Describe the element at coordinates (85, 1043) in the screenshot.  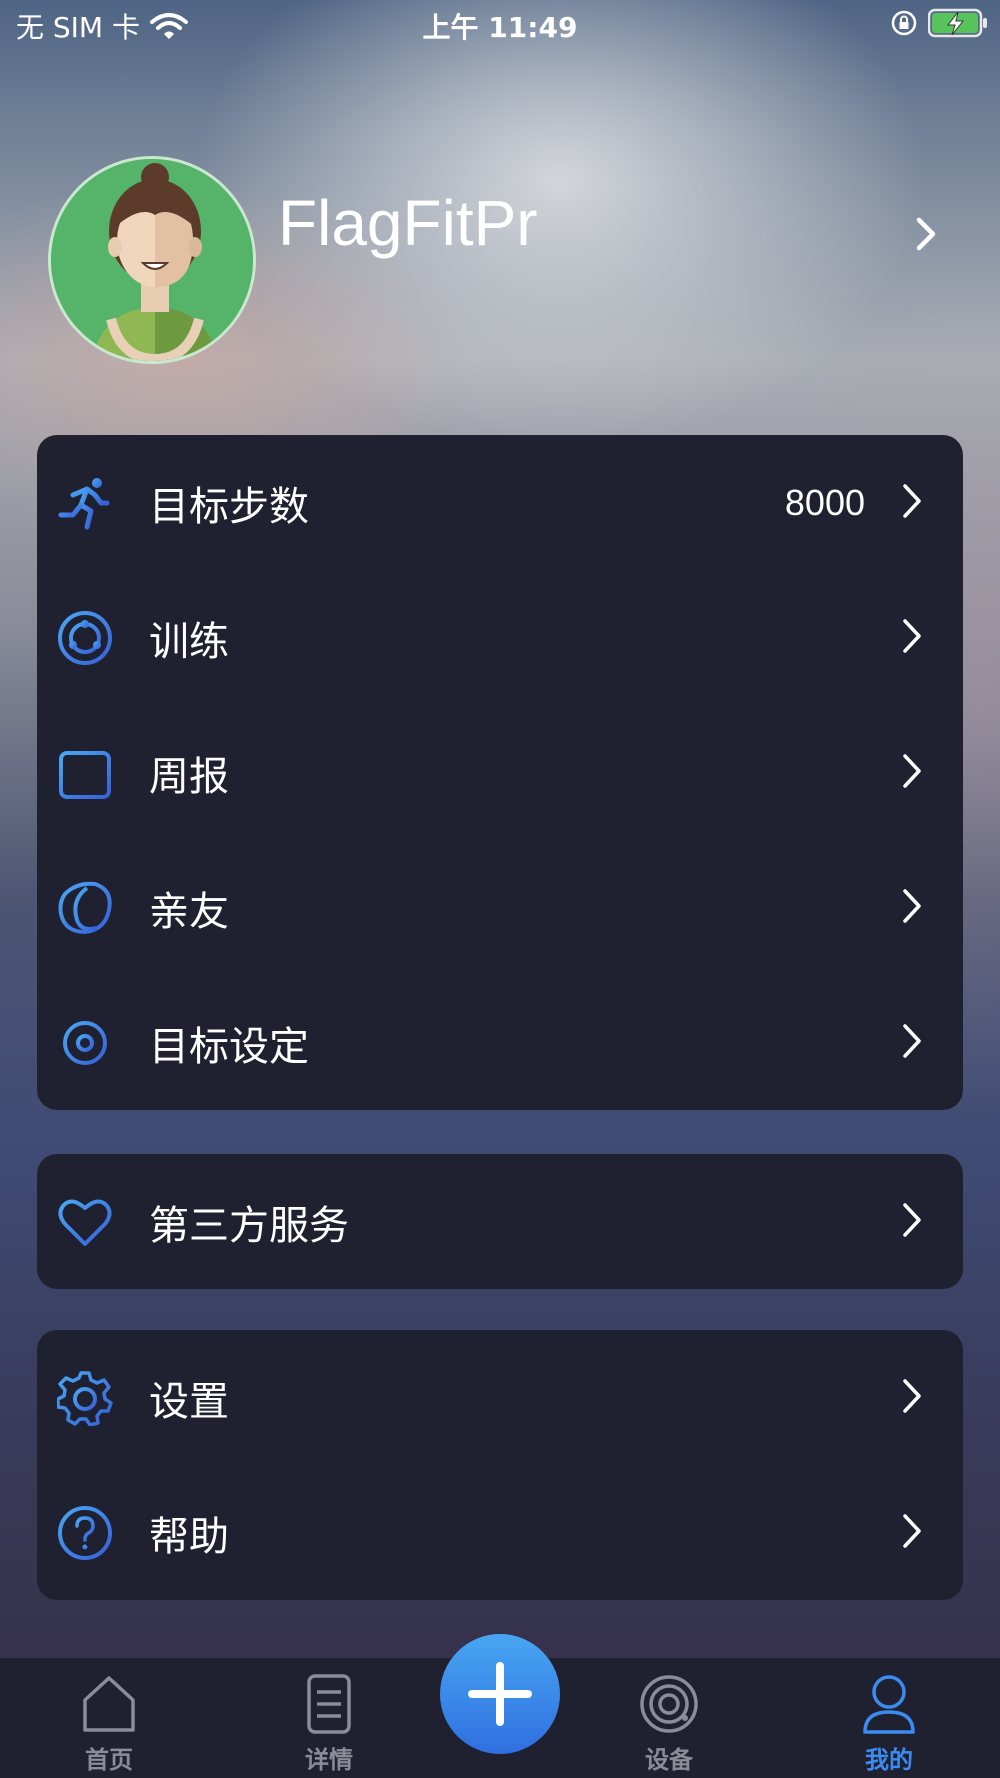
I see `target-icon` at that location.